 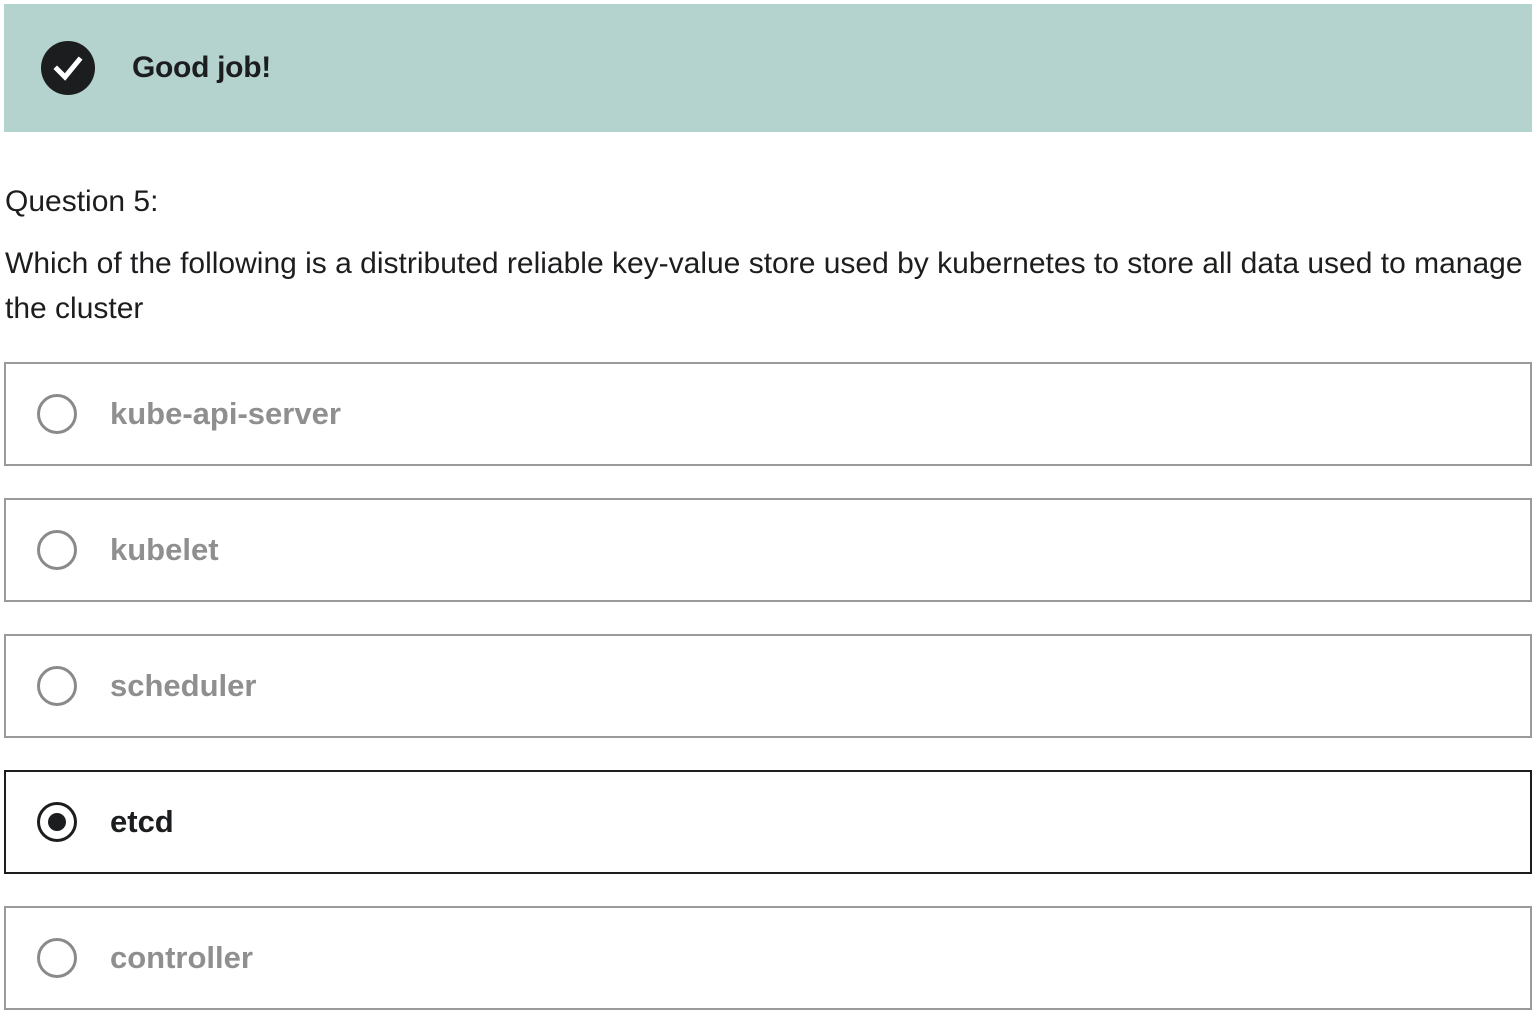 What do you see at coordinates (768, 68) in the screenshot?
I see `result-banner: Good job!` at bounding box center [768, 68].